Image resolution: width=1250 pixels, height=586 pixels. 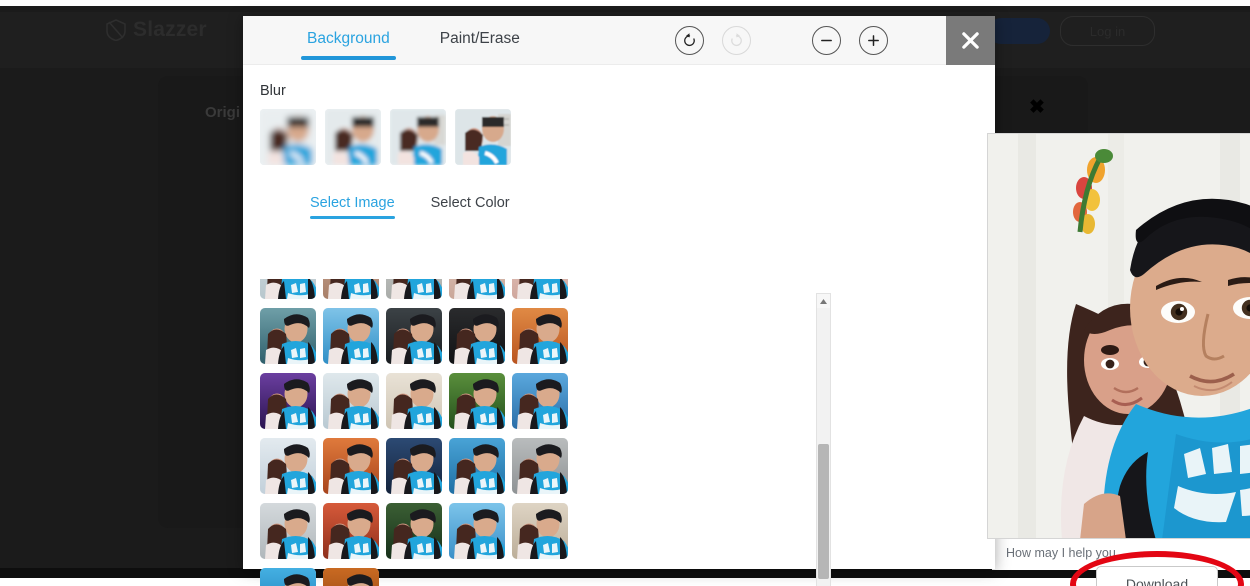 I want to click on preview-photo, so click(x=1119, y=336).